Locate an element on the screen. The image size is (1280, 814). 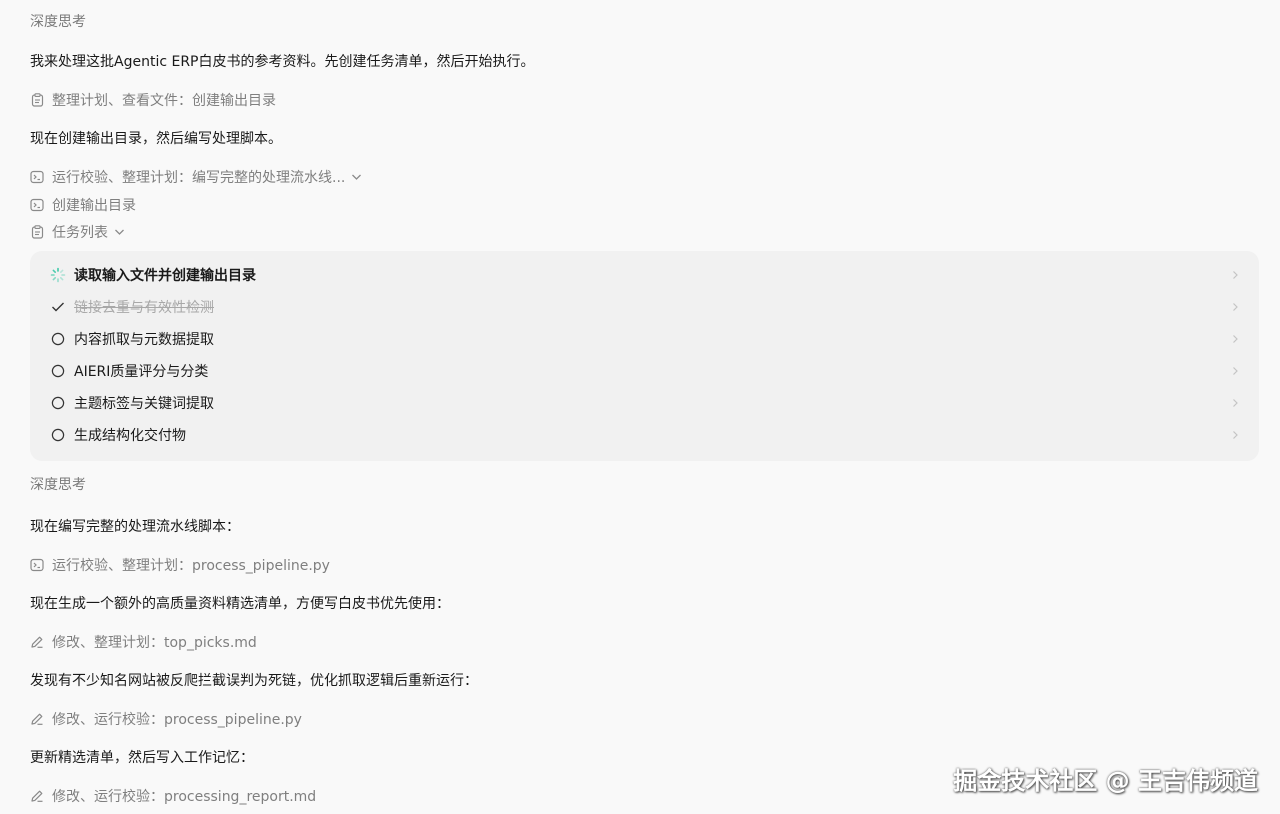
assistant-message: 现在编写完整的处理流水线脚本： is located at coordinates (135, 527).